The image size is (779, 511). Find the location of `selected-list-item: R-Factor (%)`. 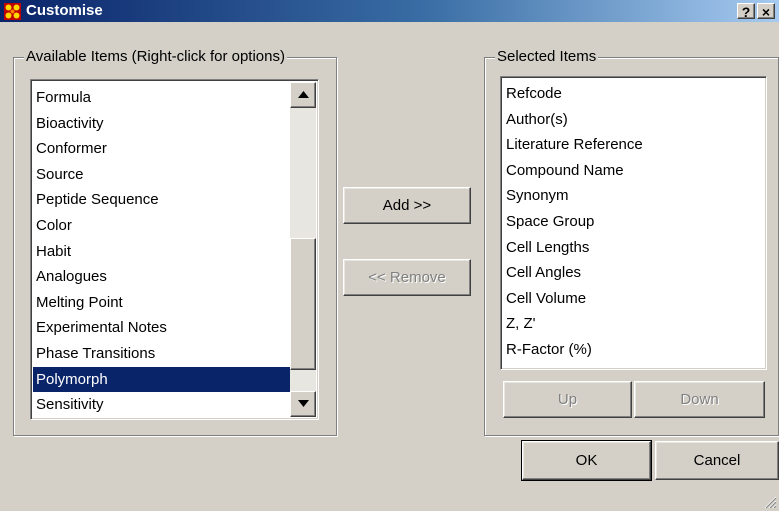

selected-list-item: R-Factor (%) is located at coordinates (633, 350).